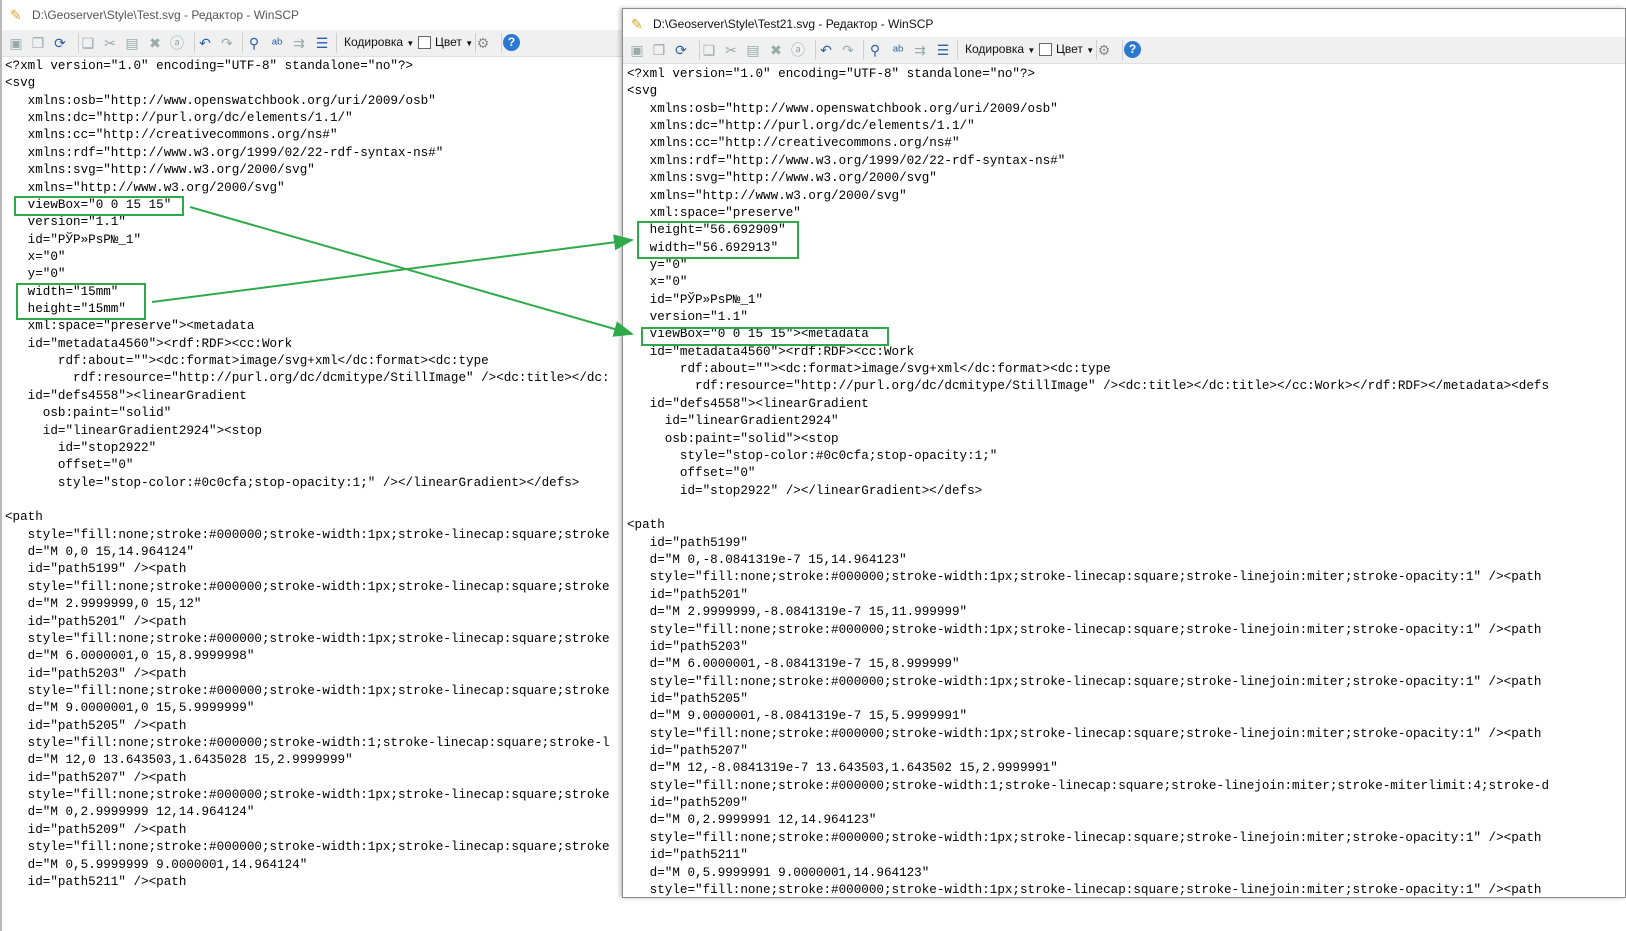  I want to click on code-line: id="path5211", so click(687, 855).